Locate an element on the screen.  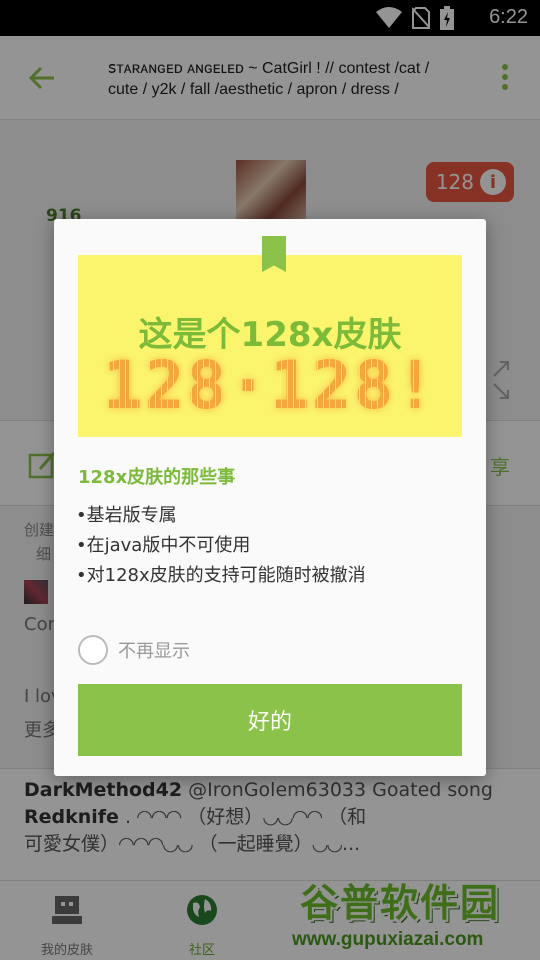
dont-show-again-option: 不再显示 is located at coordinates (134, 650).